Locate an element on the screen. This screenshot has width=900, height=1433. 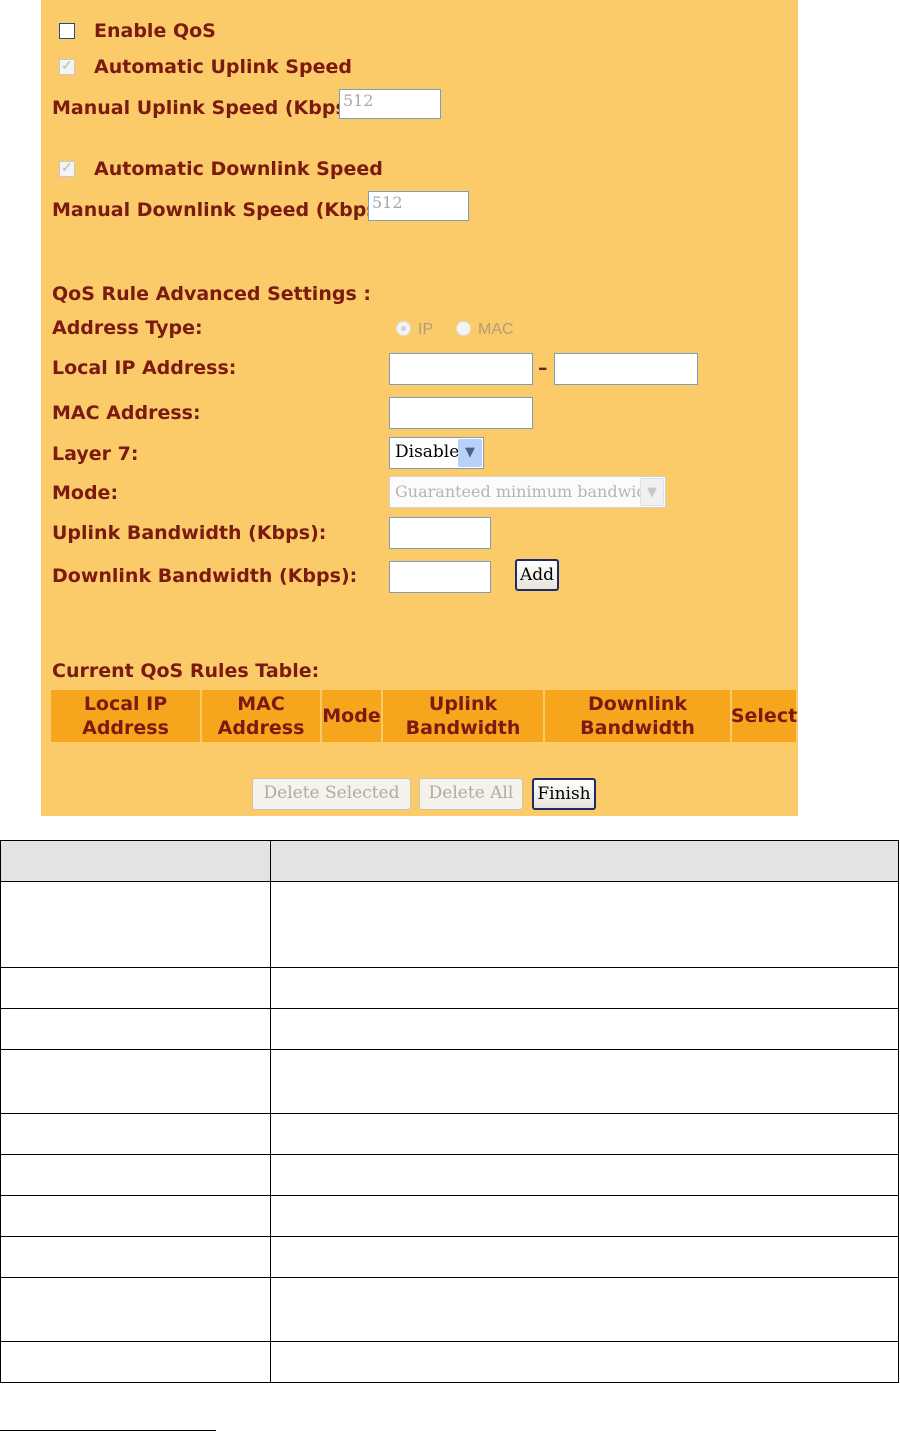
local-ip-label: Local IP Address: is located at coordinates (144, 368).